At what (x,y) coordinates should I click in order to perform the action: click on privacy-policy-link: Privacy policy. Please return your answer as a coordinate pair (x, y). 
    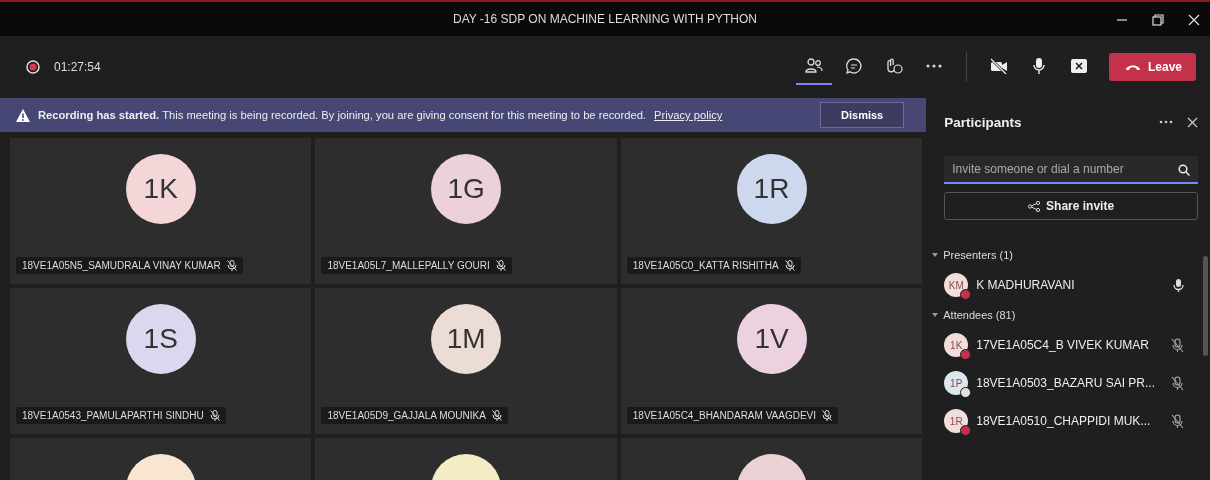
    Looking at the image, I should click on (688, 115).